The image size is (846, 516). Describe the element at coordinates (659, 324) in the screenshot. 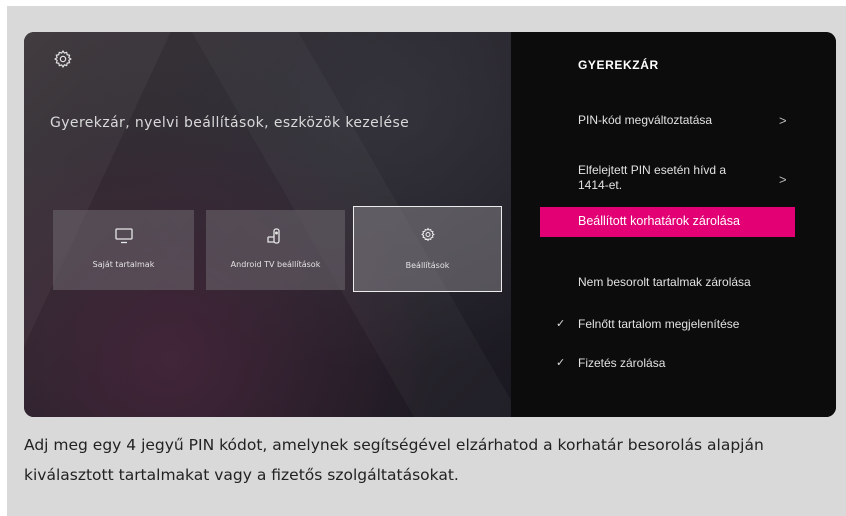

I see `menu-item-label: Felnőtt tartalom megjelenítése` at that location.